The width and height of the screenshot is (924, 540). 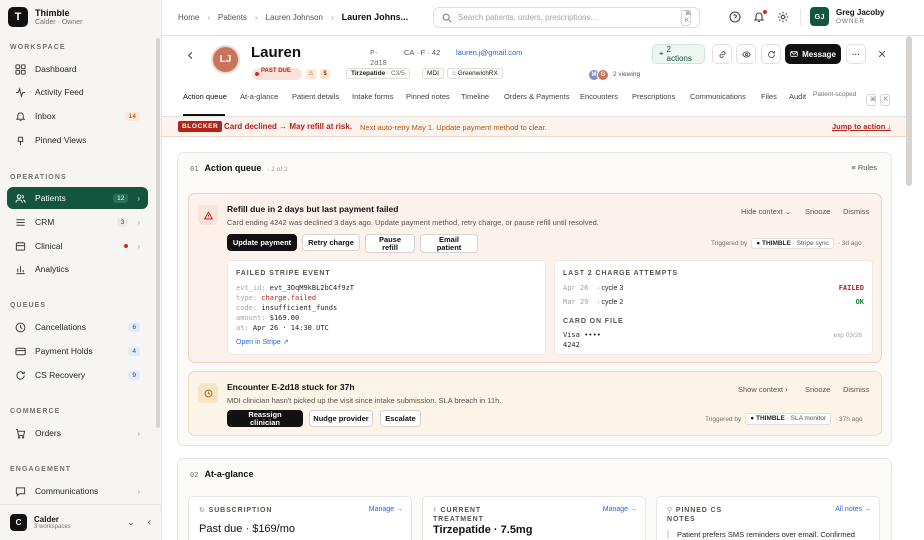 I want to click on sidebar-scrollbar, so click(x=158, y=233).